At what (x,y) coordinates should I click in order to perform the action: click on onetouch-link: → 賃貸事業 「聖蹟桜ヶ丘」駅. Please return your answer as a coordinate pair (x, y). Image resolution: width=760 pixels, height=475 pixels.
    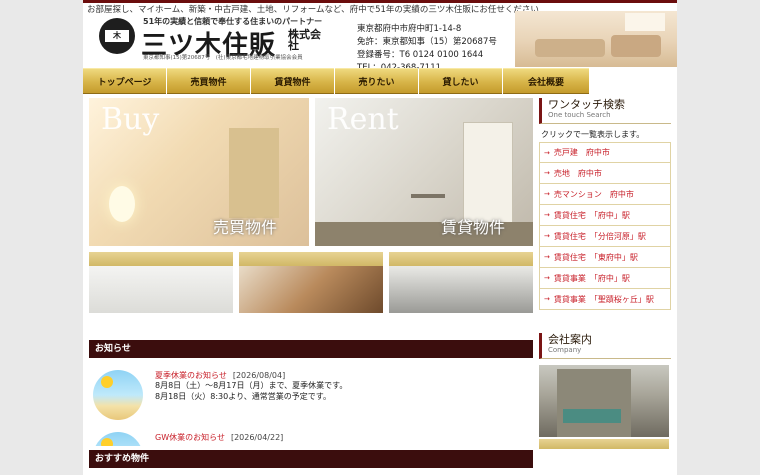
    Looking at the image, I should click on (605, 299).